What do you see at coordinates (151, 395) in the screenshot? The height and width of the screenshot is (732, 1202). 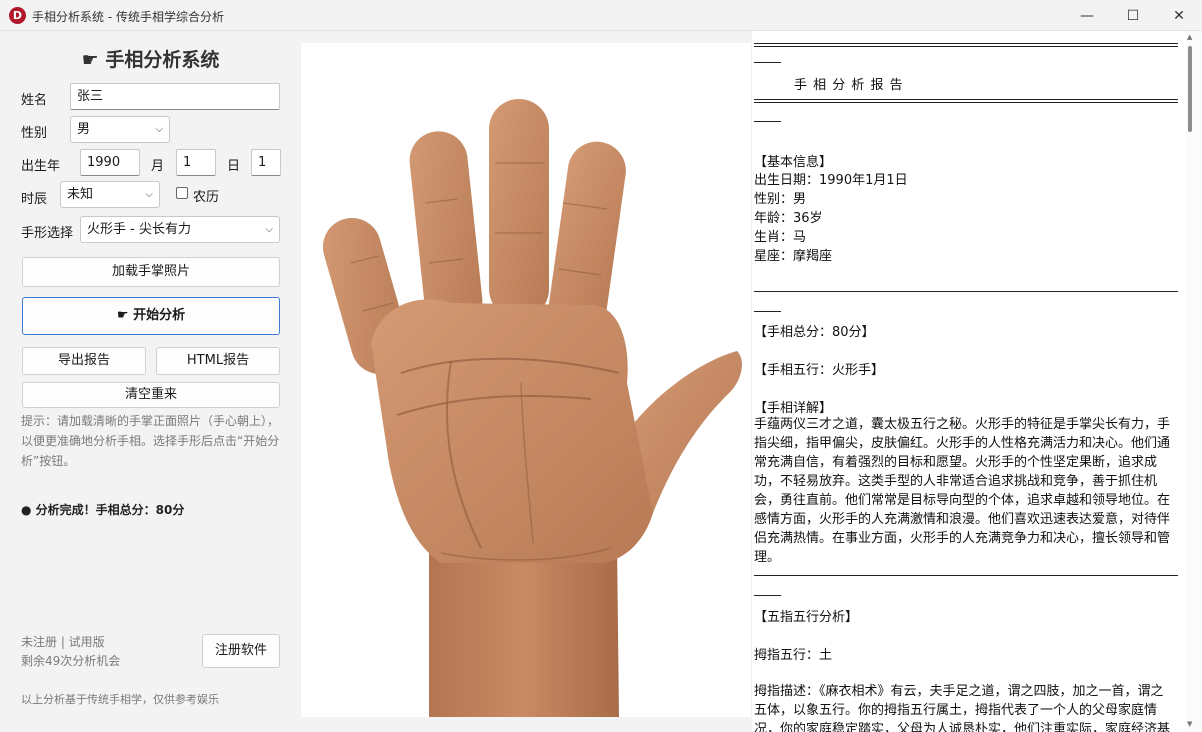 I see `clear-reset-button: 清空重来` at bounding box center [151, 395].